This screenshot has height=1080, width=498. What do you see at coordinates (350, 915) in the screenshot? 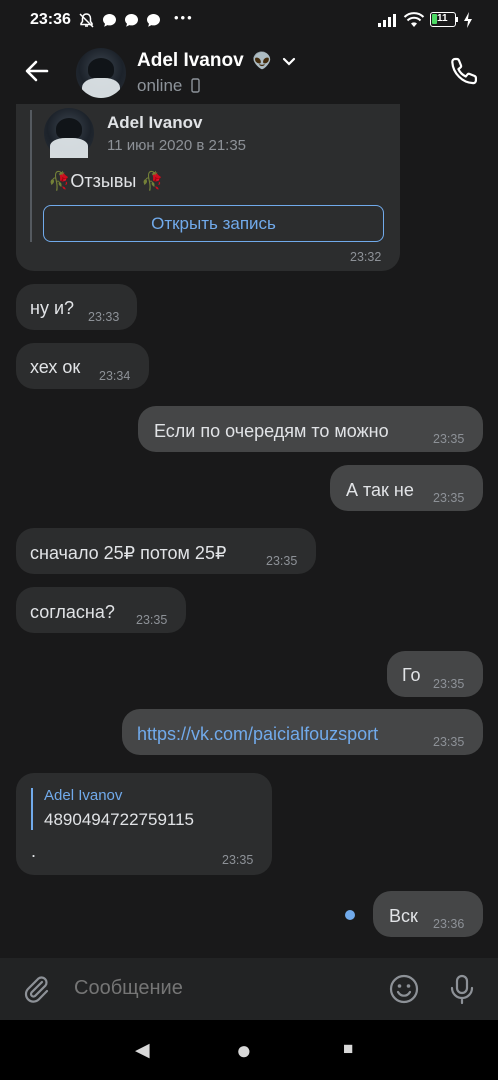
I see `unread-dot-icon` at bounding box center [350, 915].